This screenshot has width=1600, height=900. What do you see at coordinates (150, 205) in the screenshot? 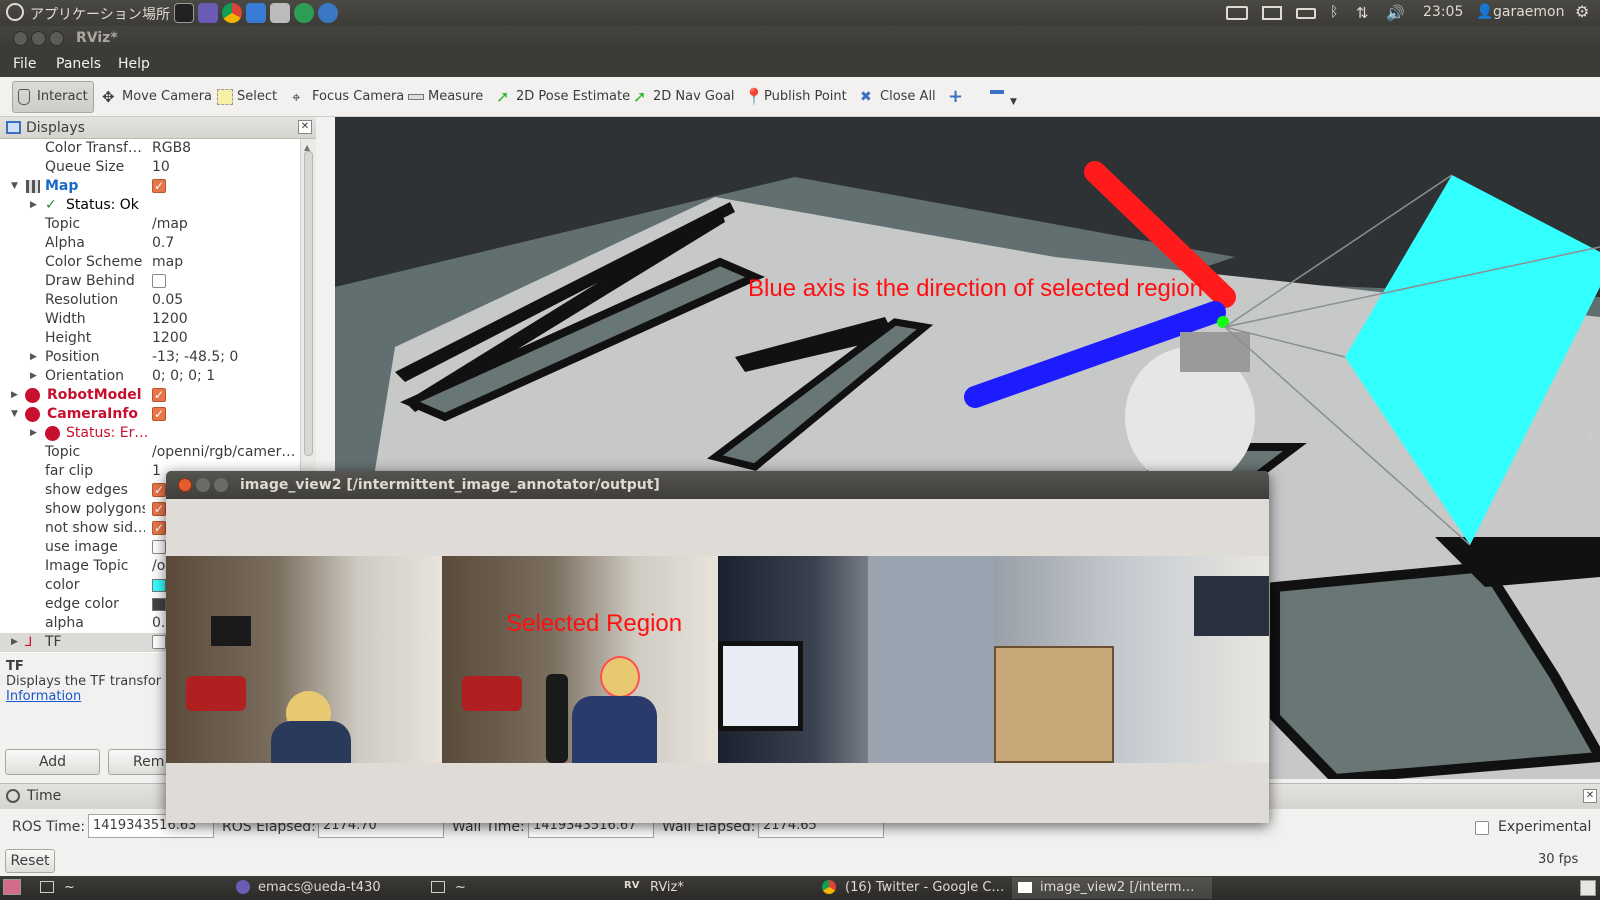
I see `tree-row: ▶ ✓ Status: Ok` at bounding box center [150, 205].